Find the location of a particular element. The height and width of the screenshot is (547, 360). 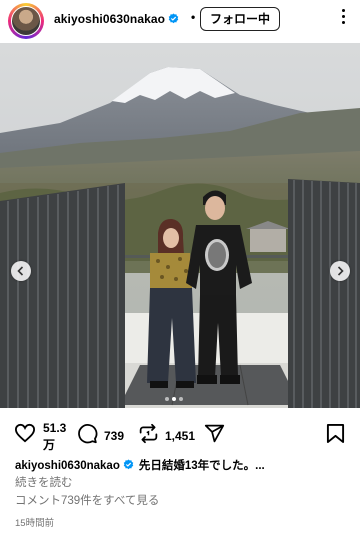

bookmark-icon is located at coordinates (335, 433).